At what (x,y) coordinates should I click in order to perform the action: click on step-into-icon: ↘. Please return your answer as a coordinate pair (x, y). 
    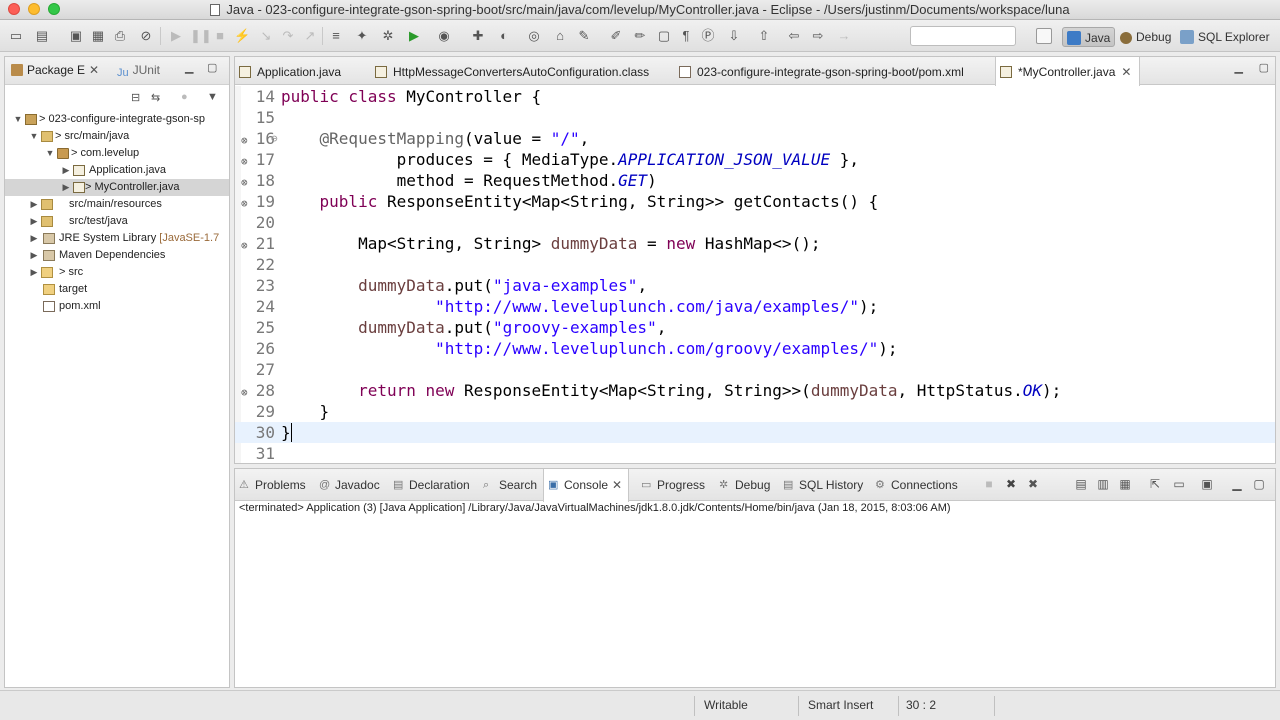
    Looking at the image, I should click on (266, 36).